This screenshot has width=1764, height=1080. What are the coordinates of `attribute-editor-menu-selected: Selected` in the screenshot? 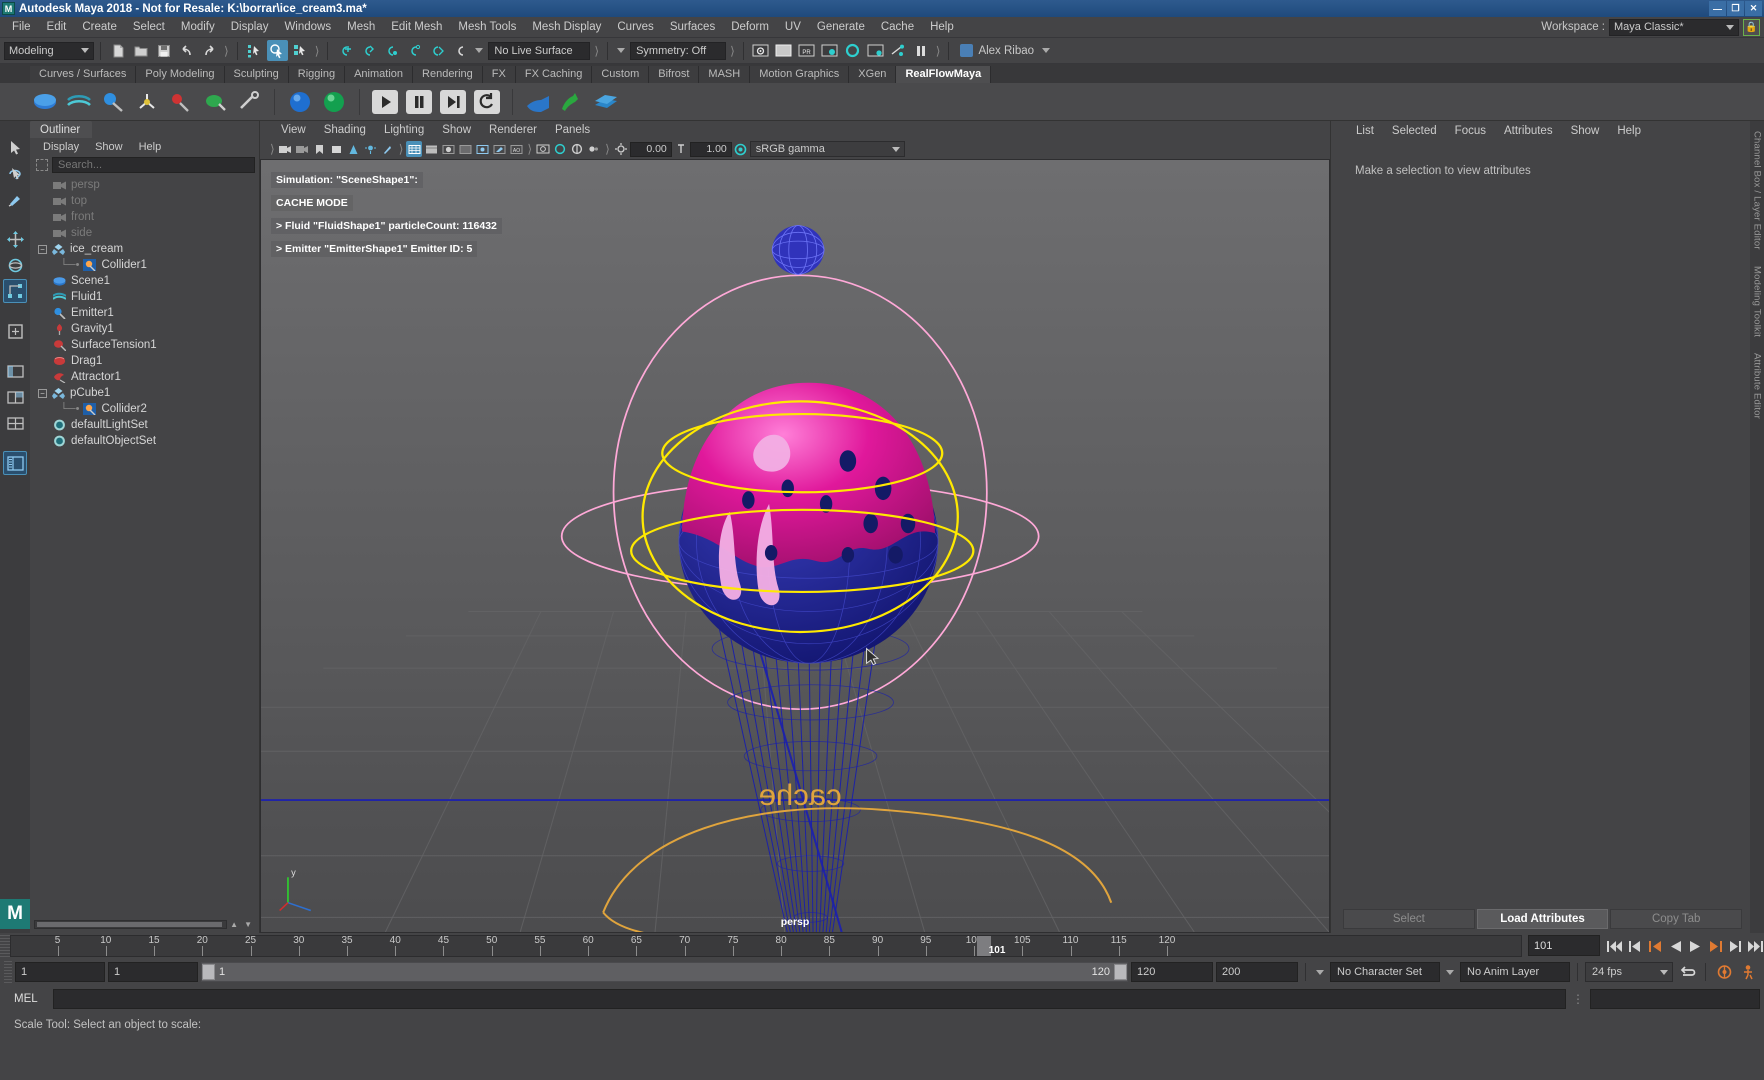 It's located at (1414, 131).